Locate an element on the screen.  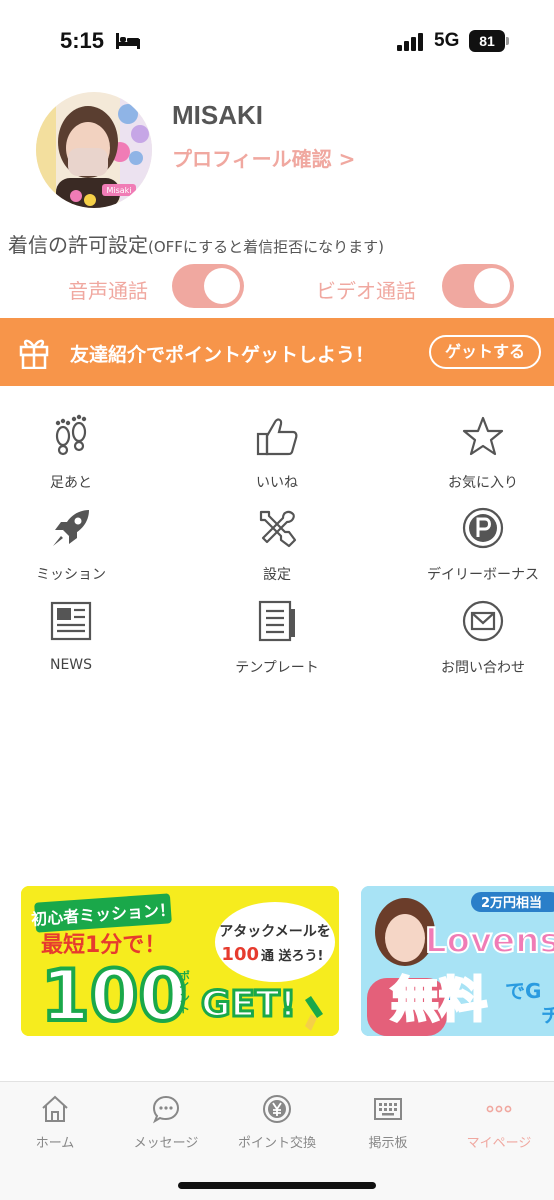
tab-label: ホーム is located at coordinates (55, 1143).